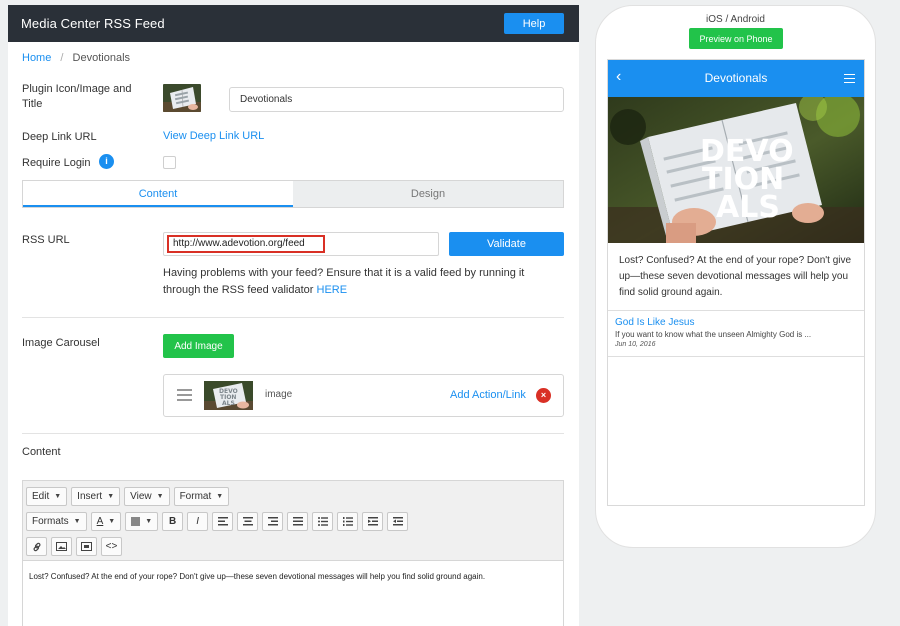 The height and width of the screenshot is (626, 900). What do you see at coordinates (61, 546) in the screenshot?
I see `image-icon` at bounding box center [61, 546].